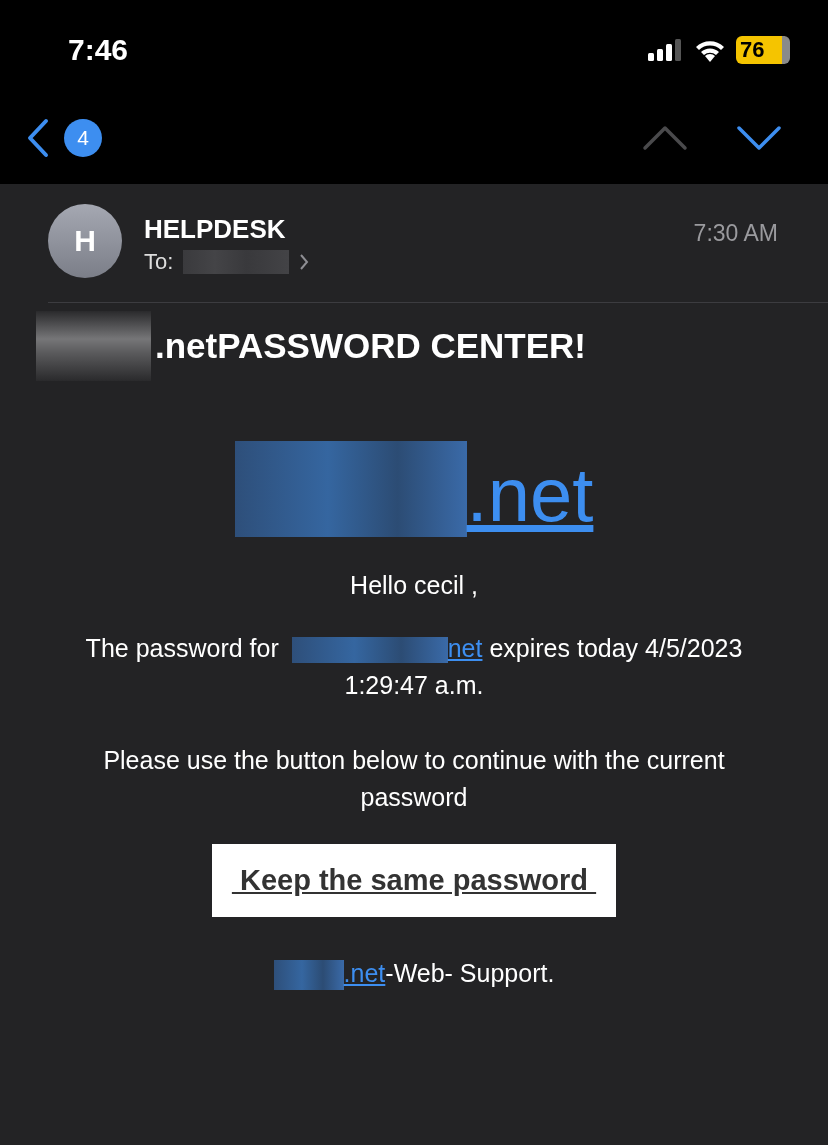  Describe the element at coordinates (414, 779) in the screenshot. I see `instruction-text: Please use the button below to continue with the current password` at that location.